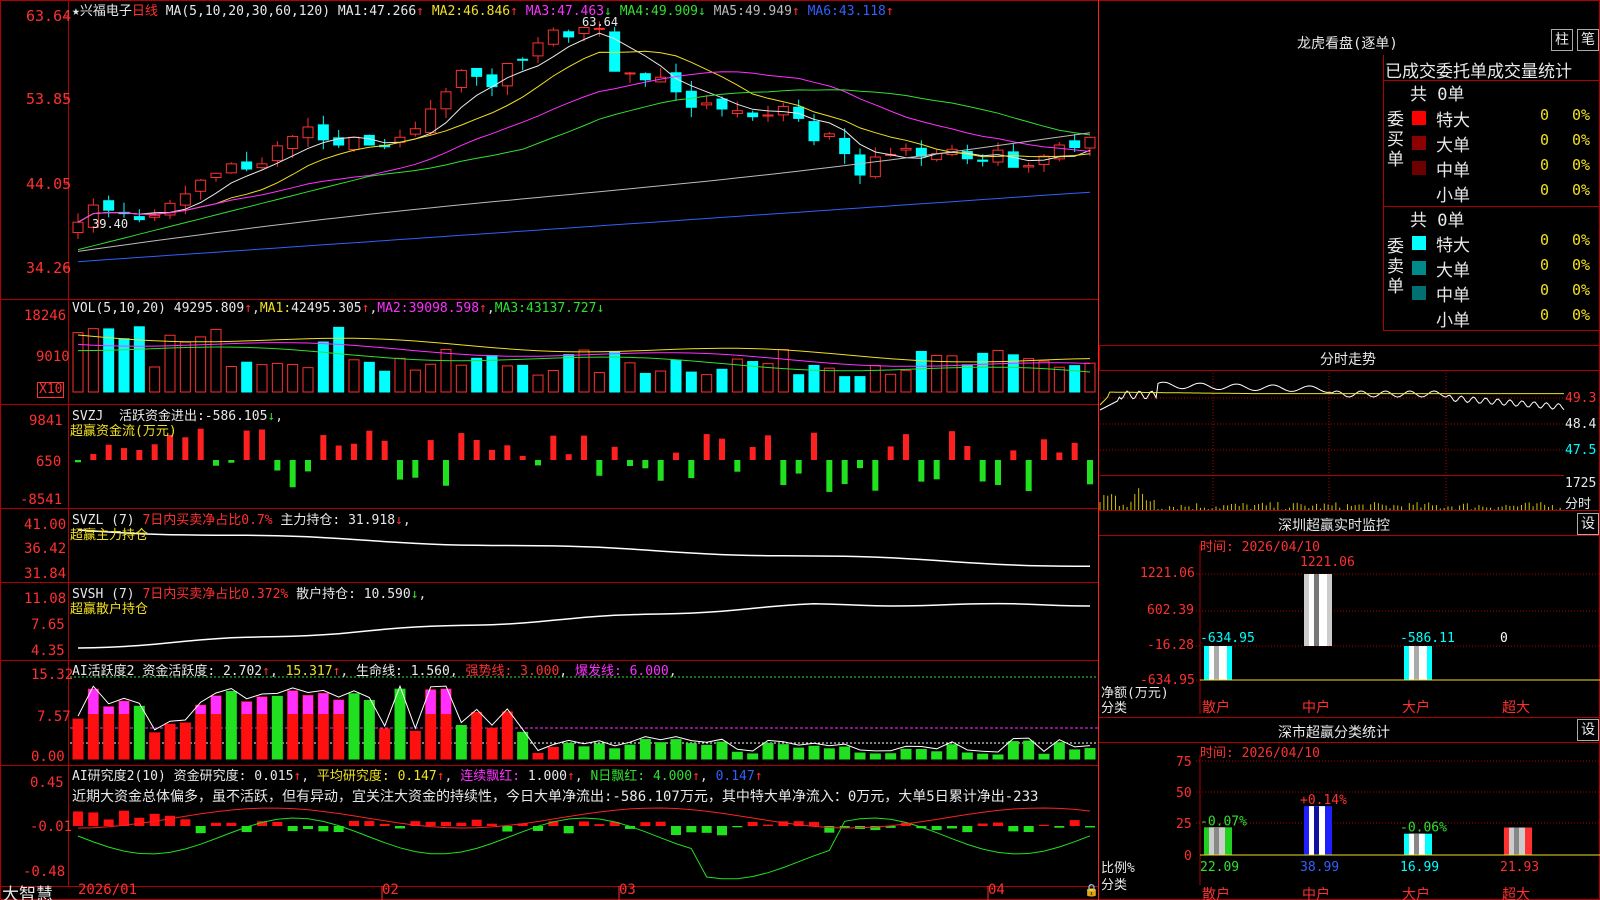 This screenshot has height=900, width=1600. What do you see at coordinates (326, 594) in the screenshot?
I see `svsh-label: 散户持仓:` at bounding box center [326, 594].